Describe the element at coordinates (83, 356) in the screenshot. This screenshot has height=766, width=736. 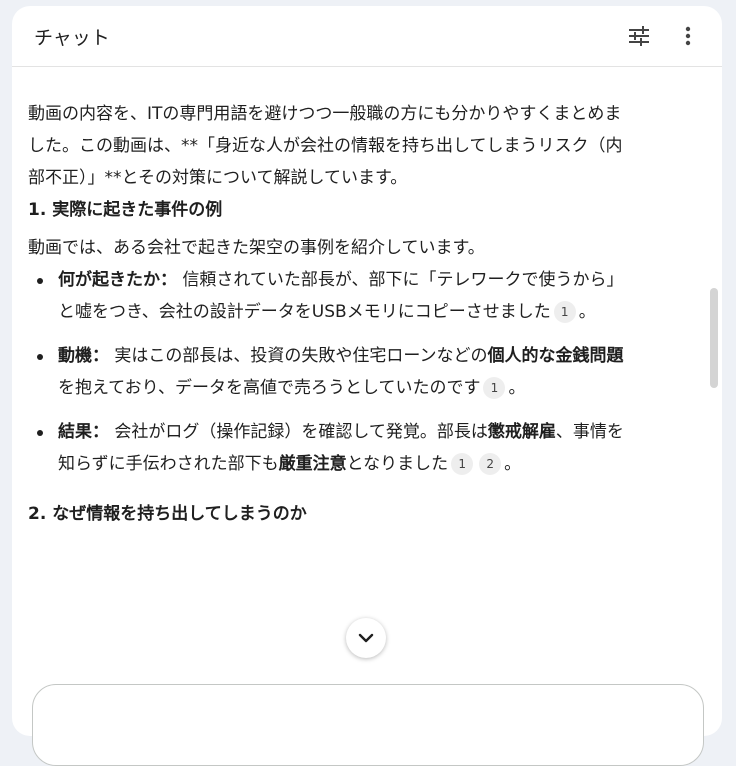
I see `item-label: 動機：` at that location.